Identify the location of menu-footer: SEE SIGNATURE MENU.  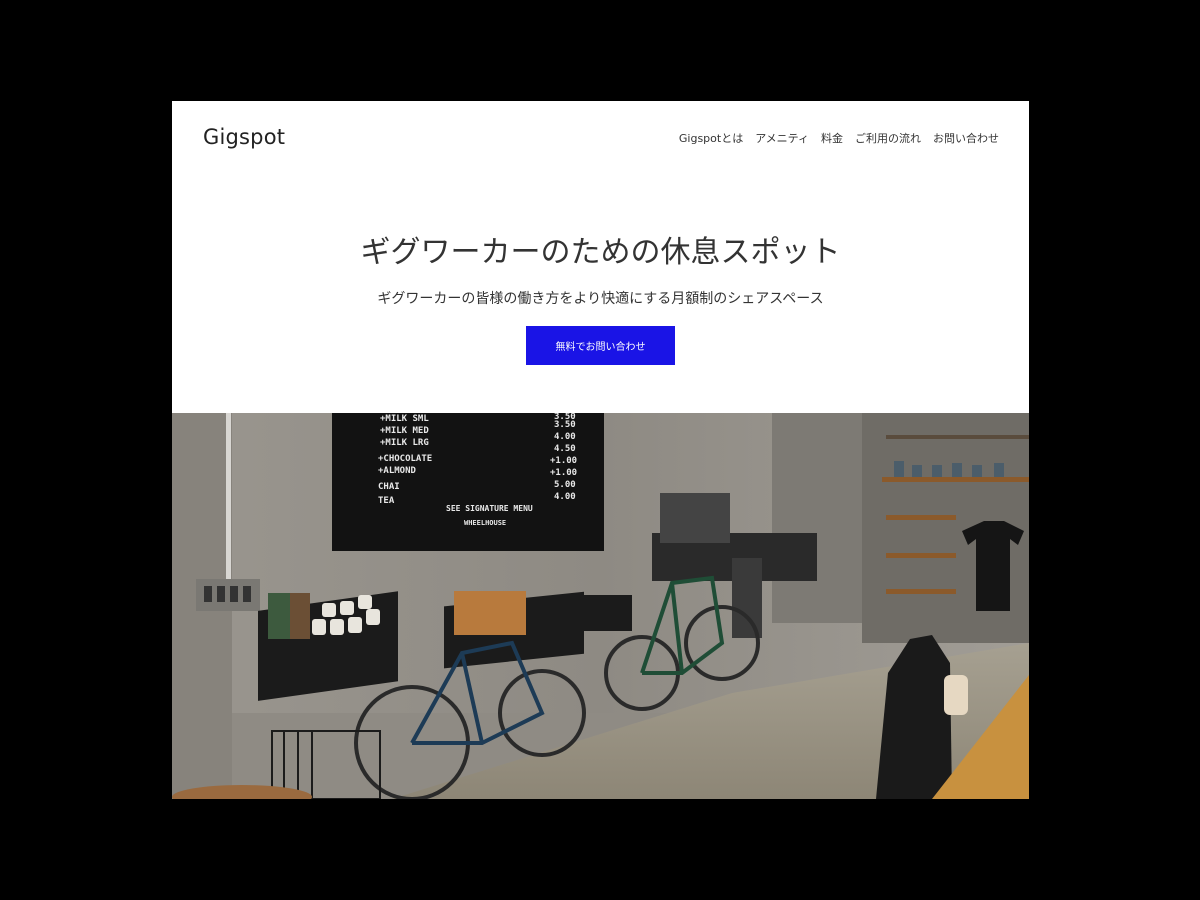
(489, 508).